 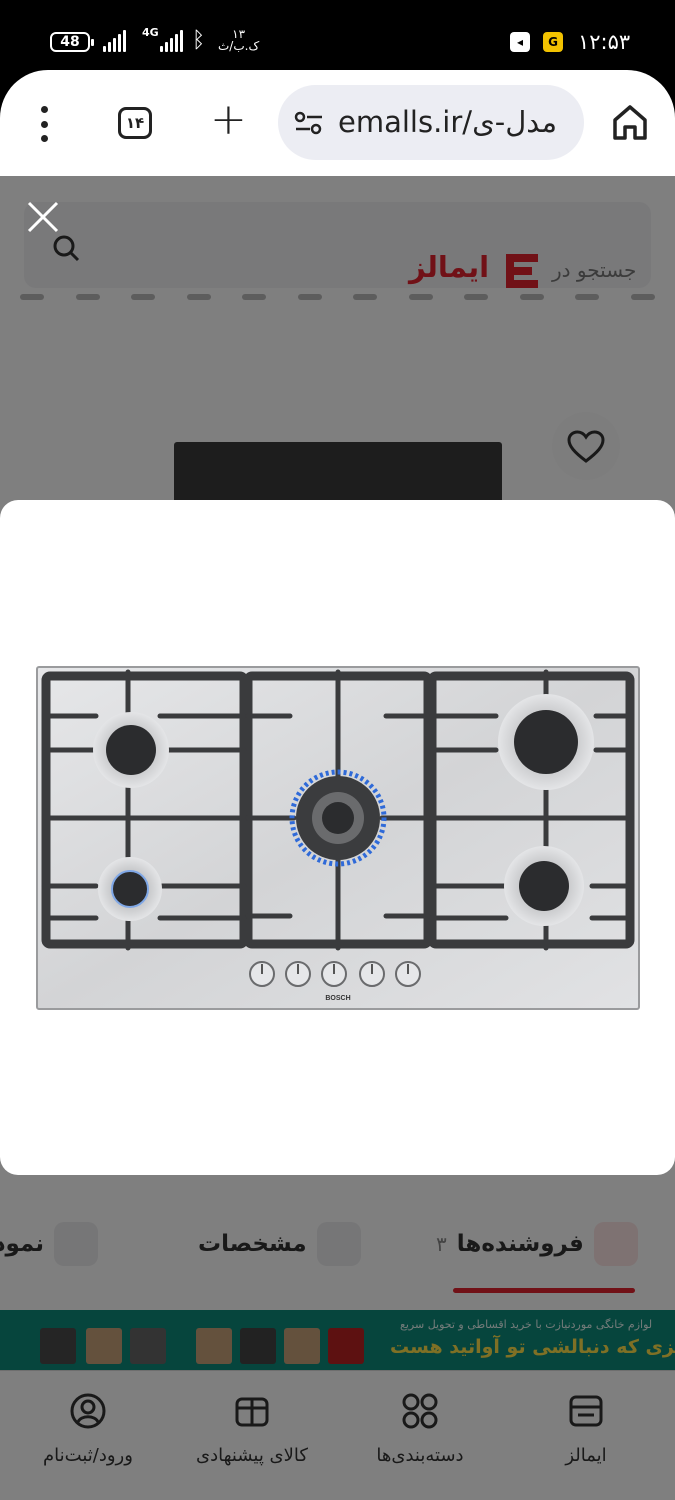 I want to click on url-bar: emalls.ir/مدل-ی, so click(x=431, y=122).